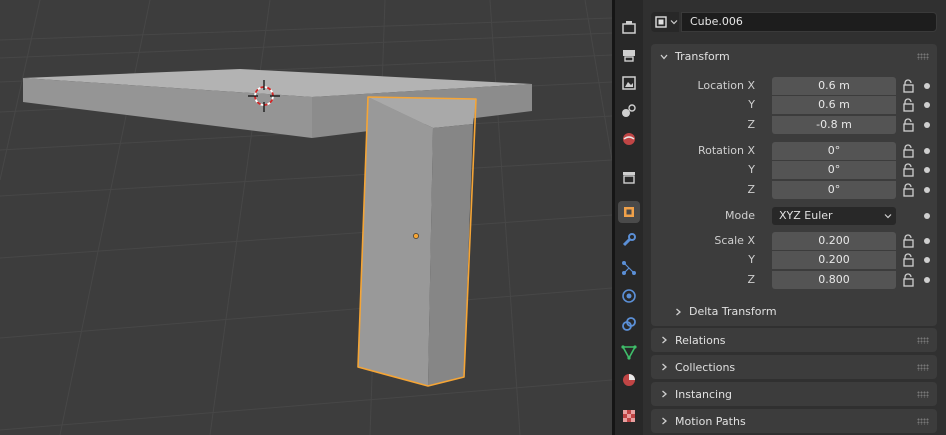 Image resolution: width=946 pixels, height=435 pixels. I want to click on rotation-z-field: 0°, so click(834, 190).